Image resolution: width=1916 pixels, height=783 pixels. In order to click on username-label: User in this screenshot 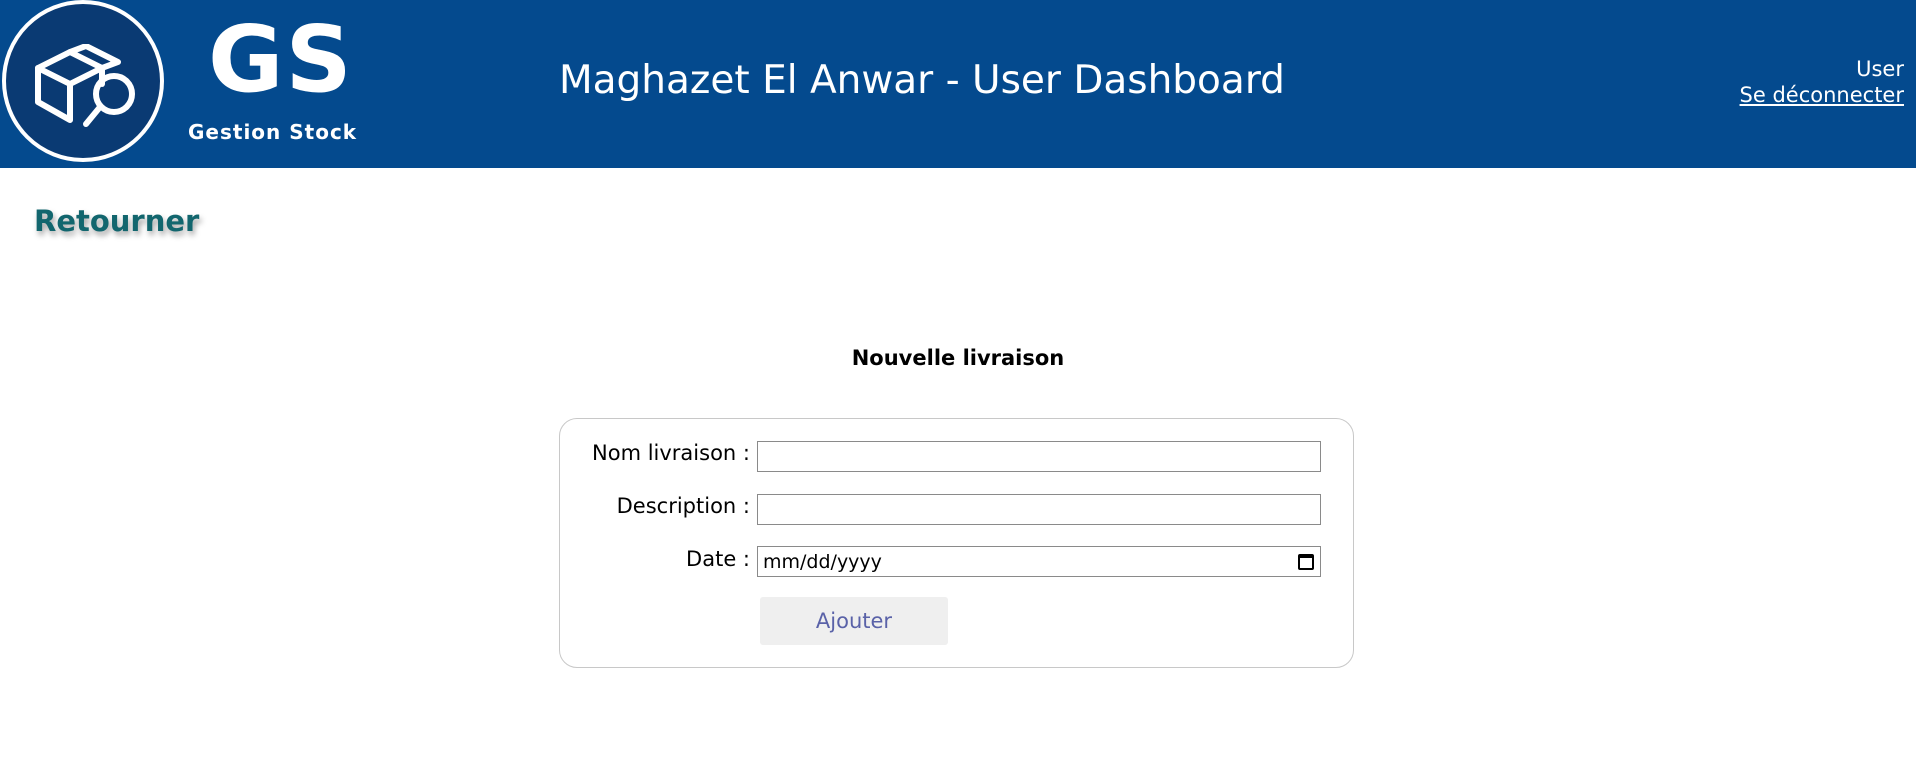, I will do `click(1880, 69)`.